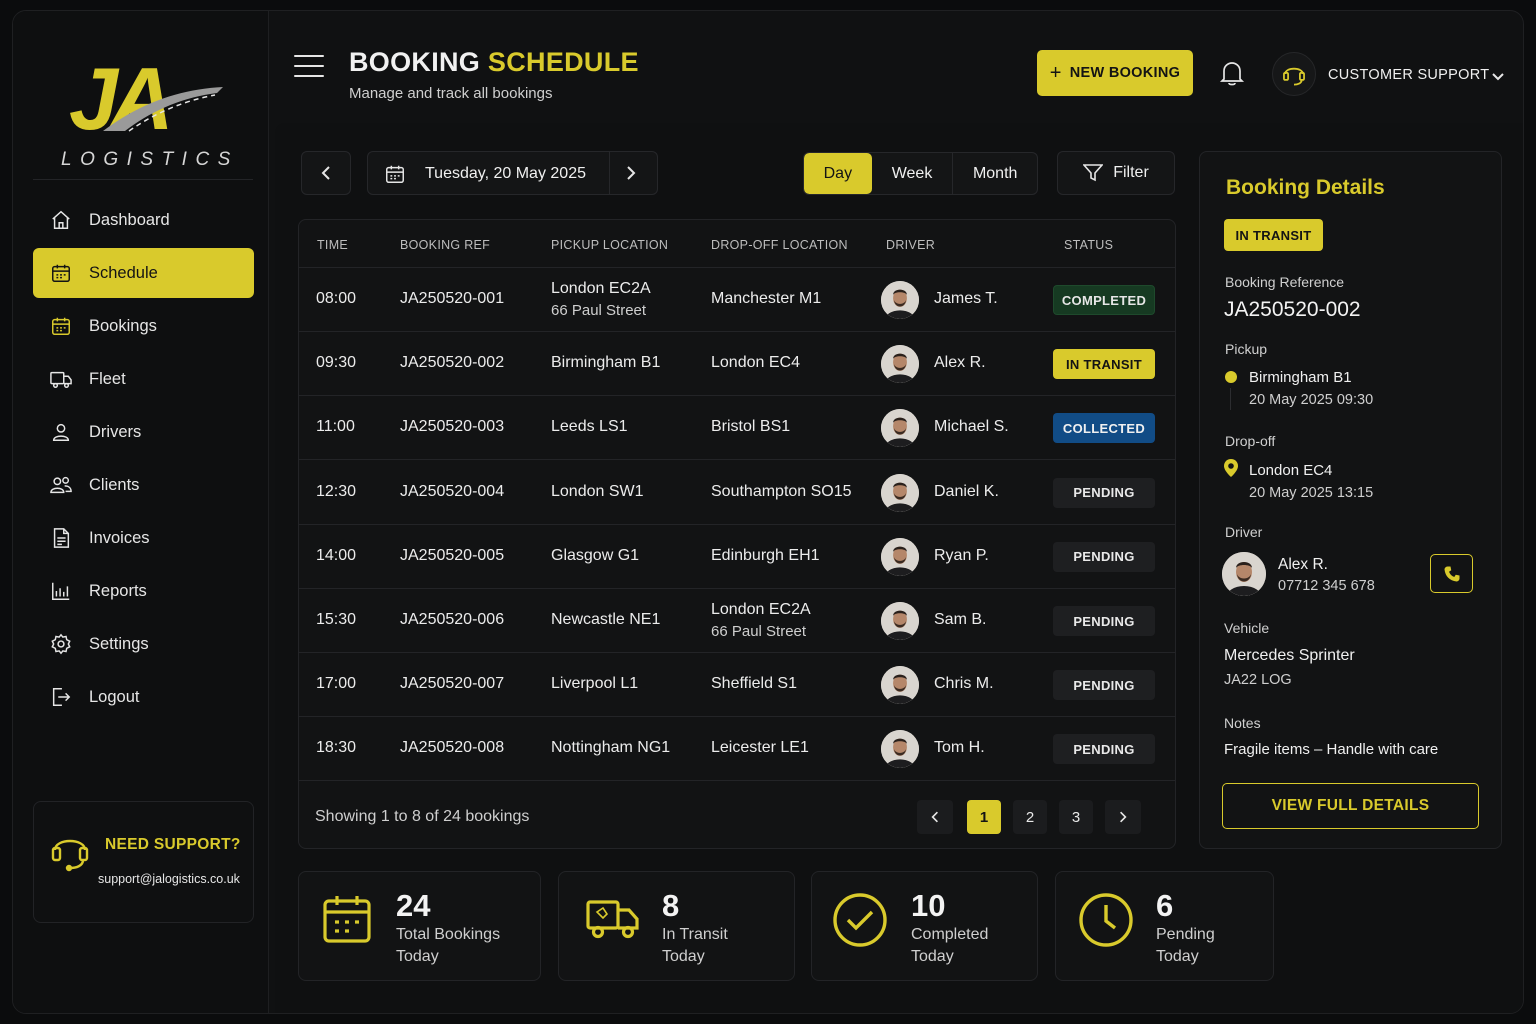 The height and width of the screenshot is (1024, 1536). I want to click on sidebar-item-fleet: Fleet, so click(143, 379).